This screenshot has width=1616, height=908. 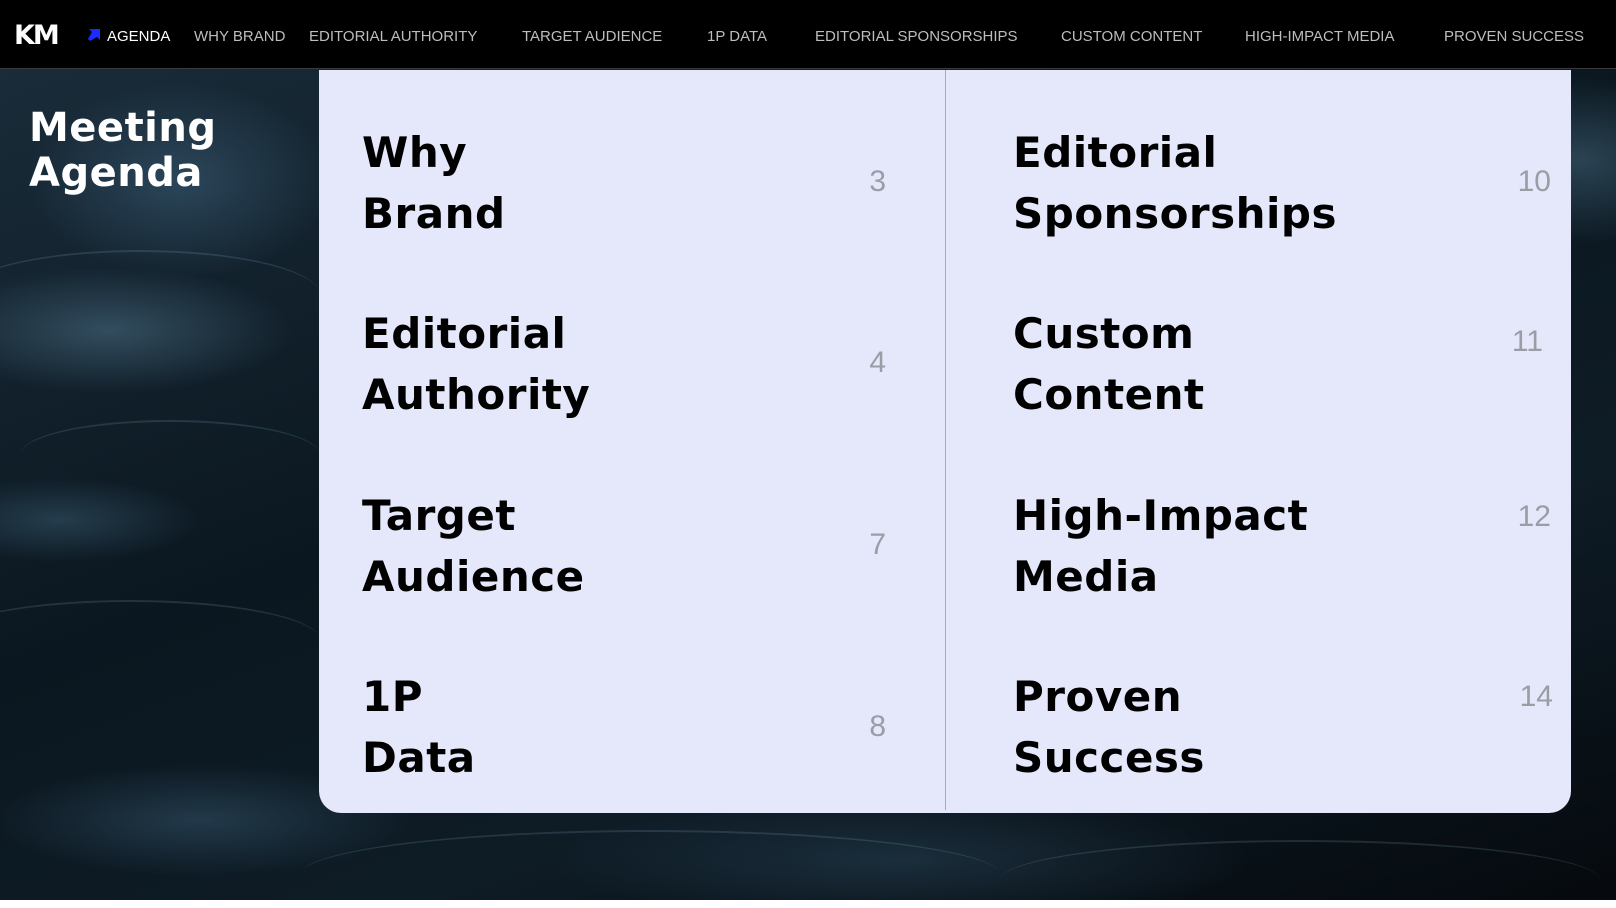 What do you see at coordinates (434, 213) in the screenshot?
I see `agenda-item-title-line2: Brand` at bounding box center [434, 213].